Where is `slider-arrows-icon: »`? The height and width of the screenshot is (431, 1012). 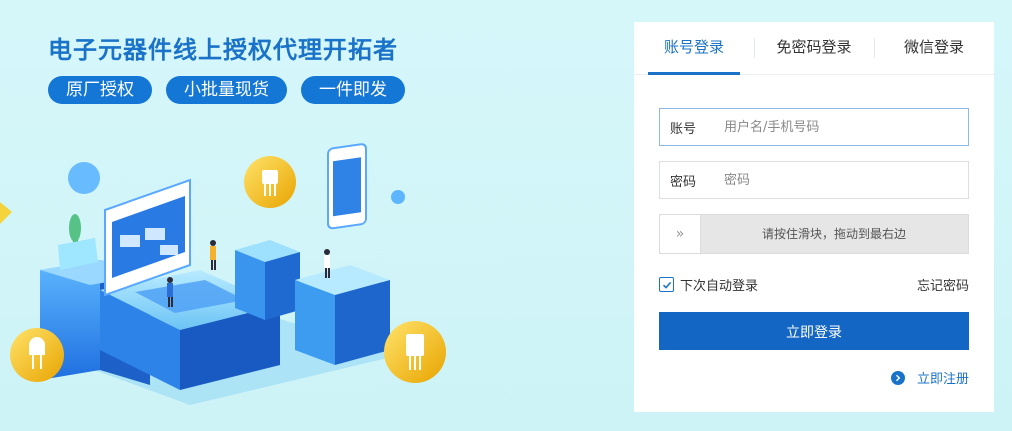
slider-arrows-icon: » is located at coordinates (680, 234).